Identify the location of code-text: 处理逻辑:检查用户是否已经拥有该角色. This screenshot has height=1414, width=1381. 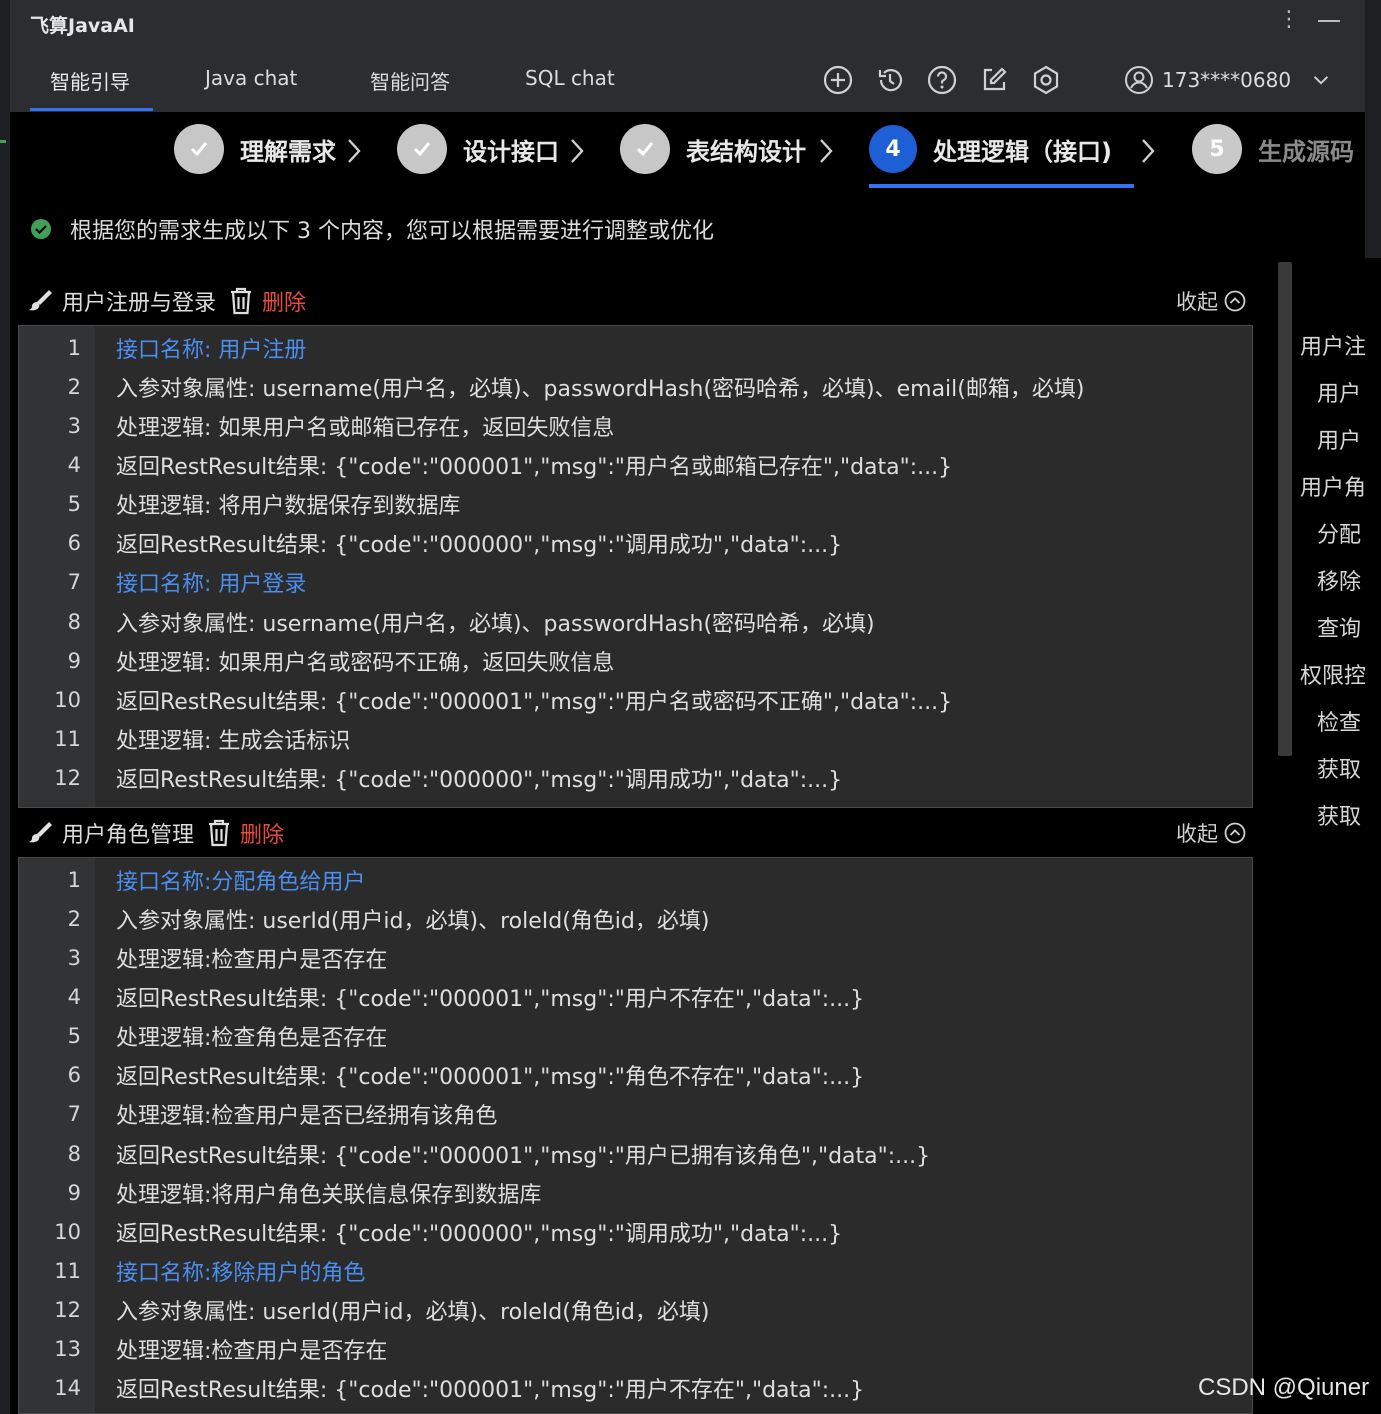
(307, 1117).